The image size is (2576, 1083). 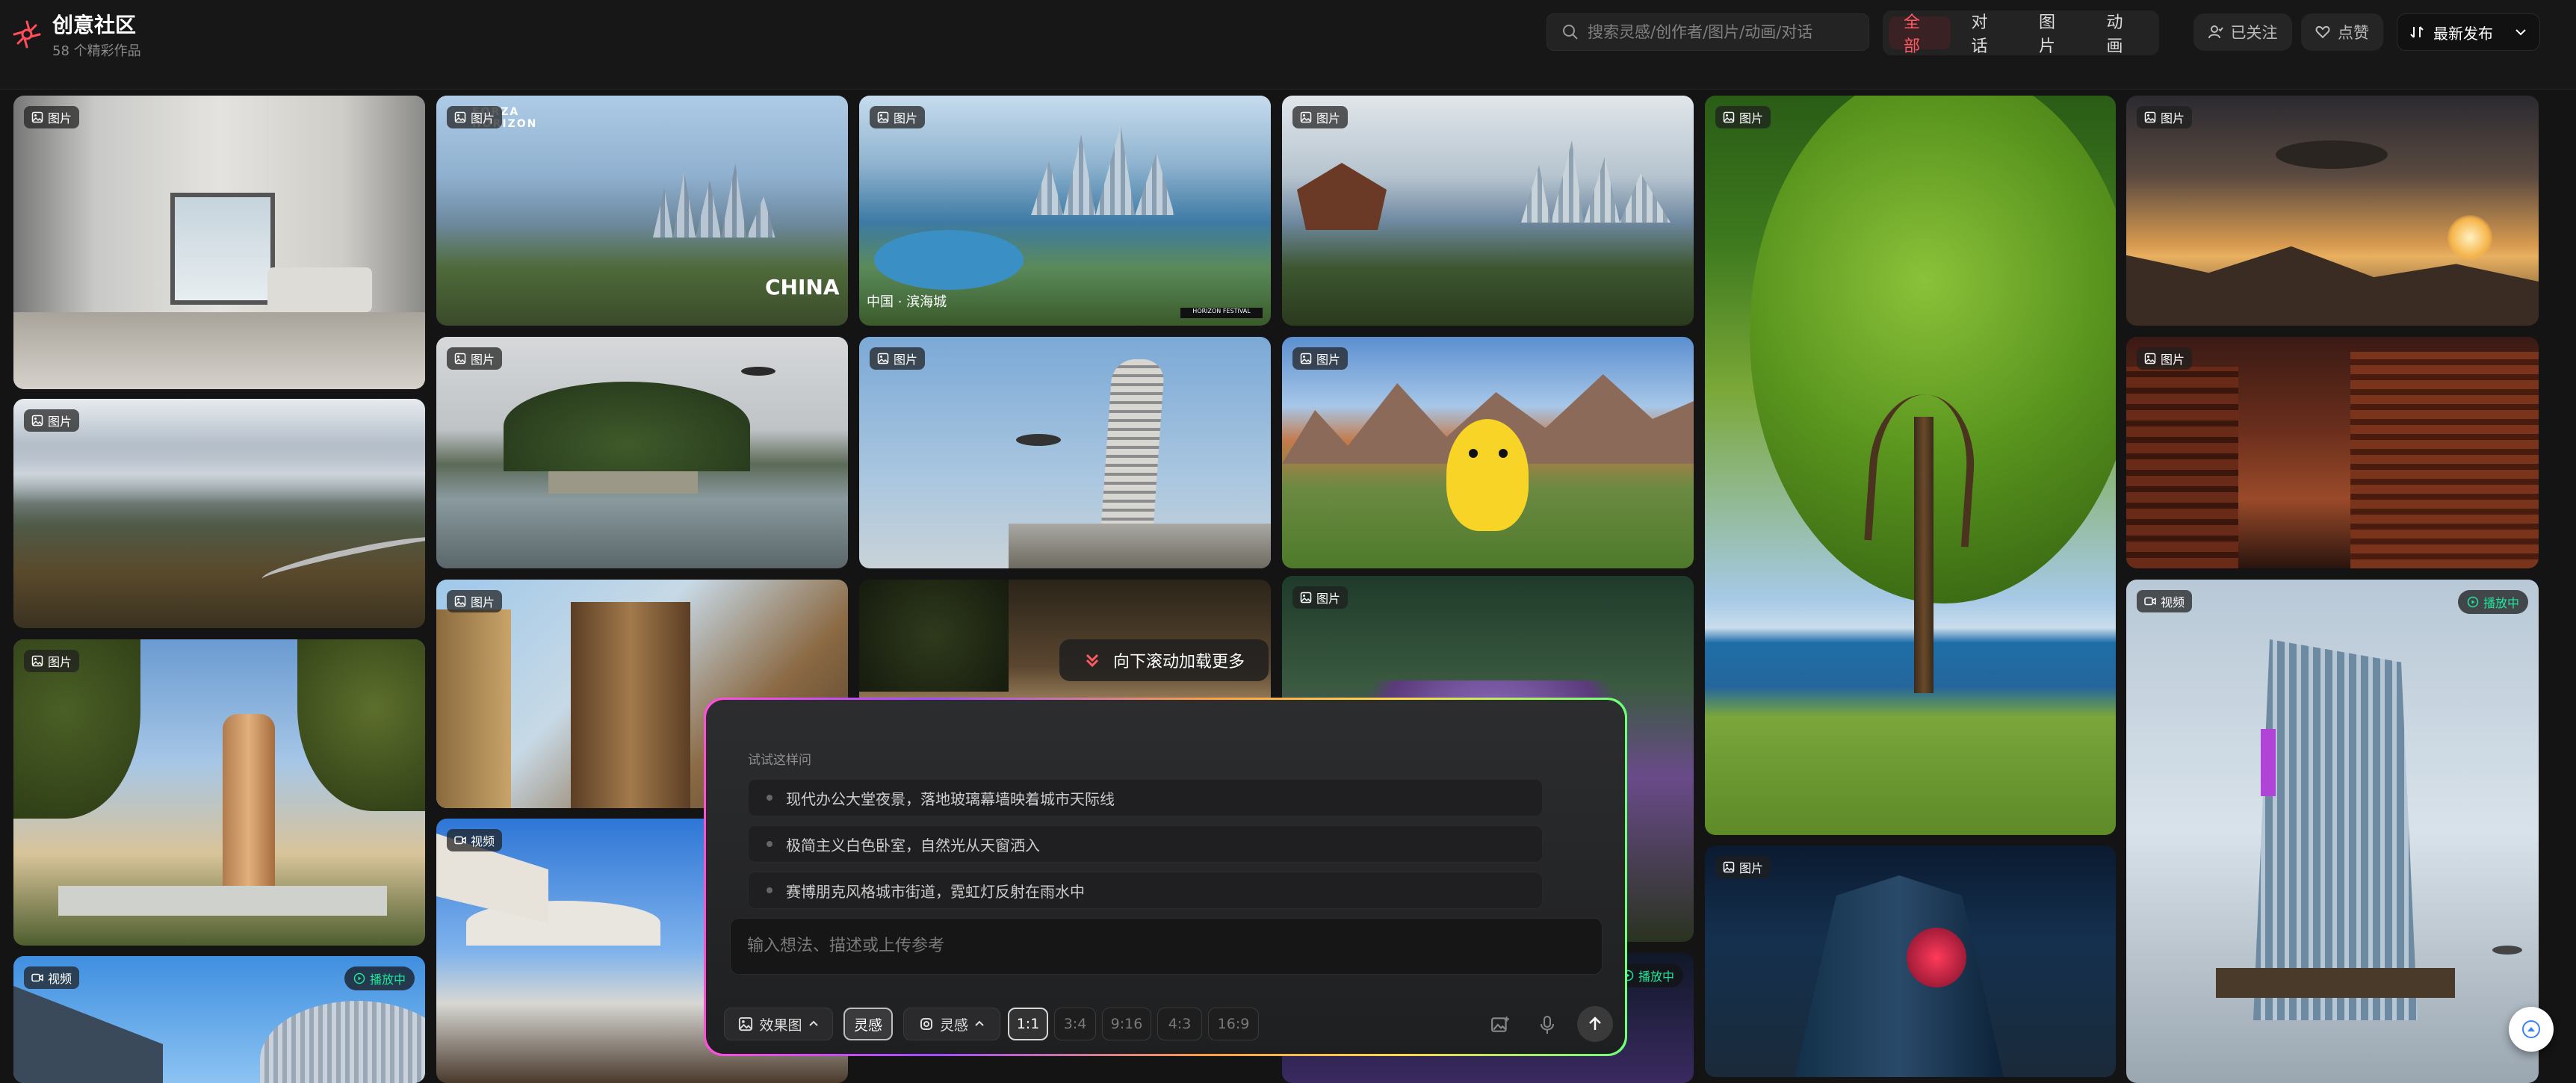 I want to click on sort-icon, so click(x=2417, y=32).